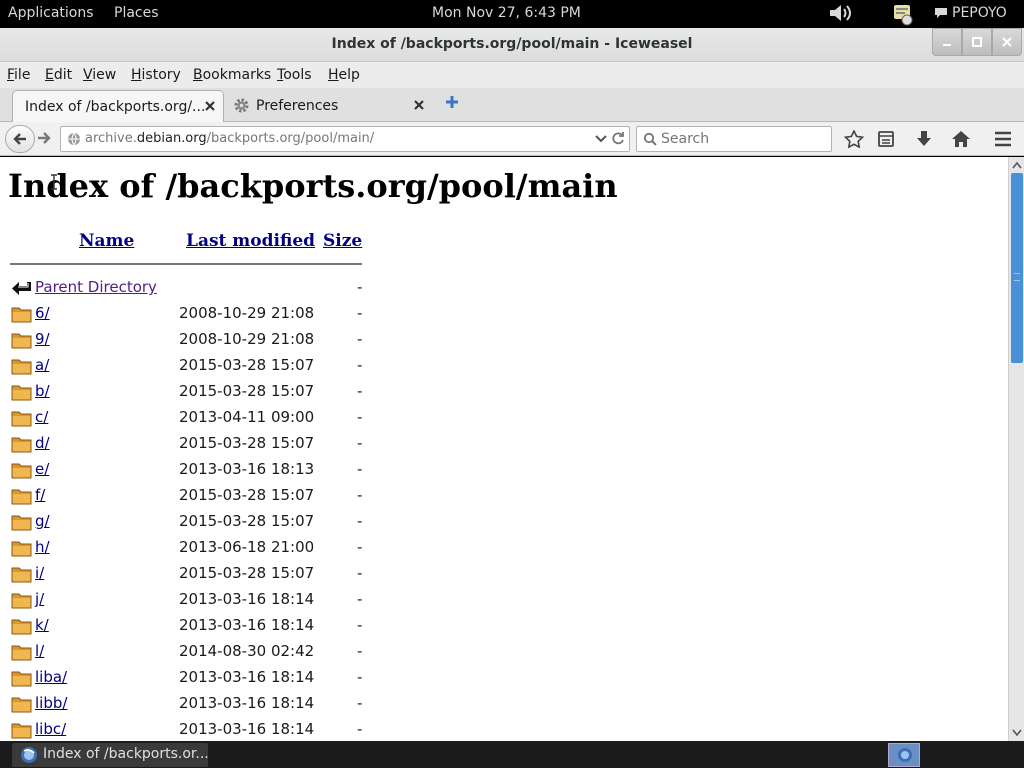 This screenshot has height=768, width=1024. Describe the element at coordinates (1017, 268) in the screenshot. I see `scrollbar-thumb` at that location.